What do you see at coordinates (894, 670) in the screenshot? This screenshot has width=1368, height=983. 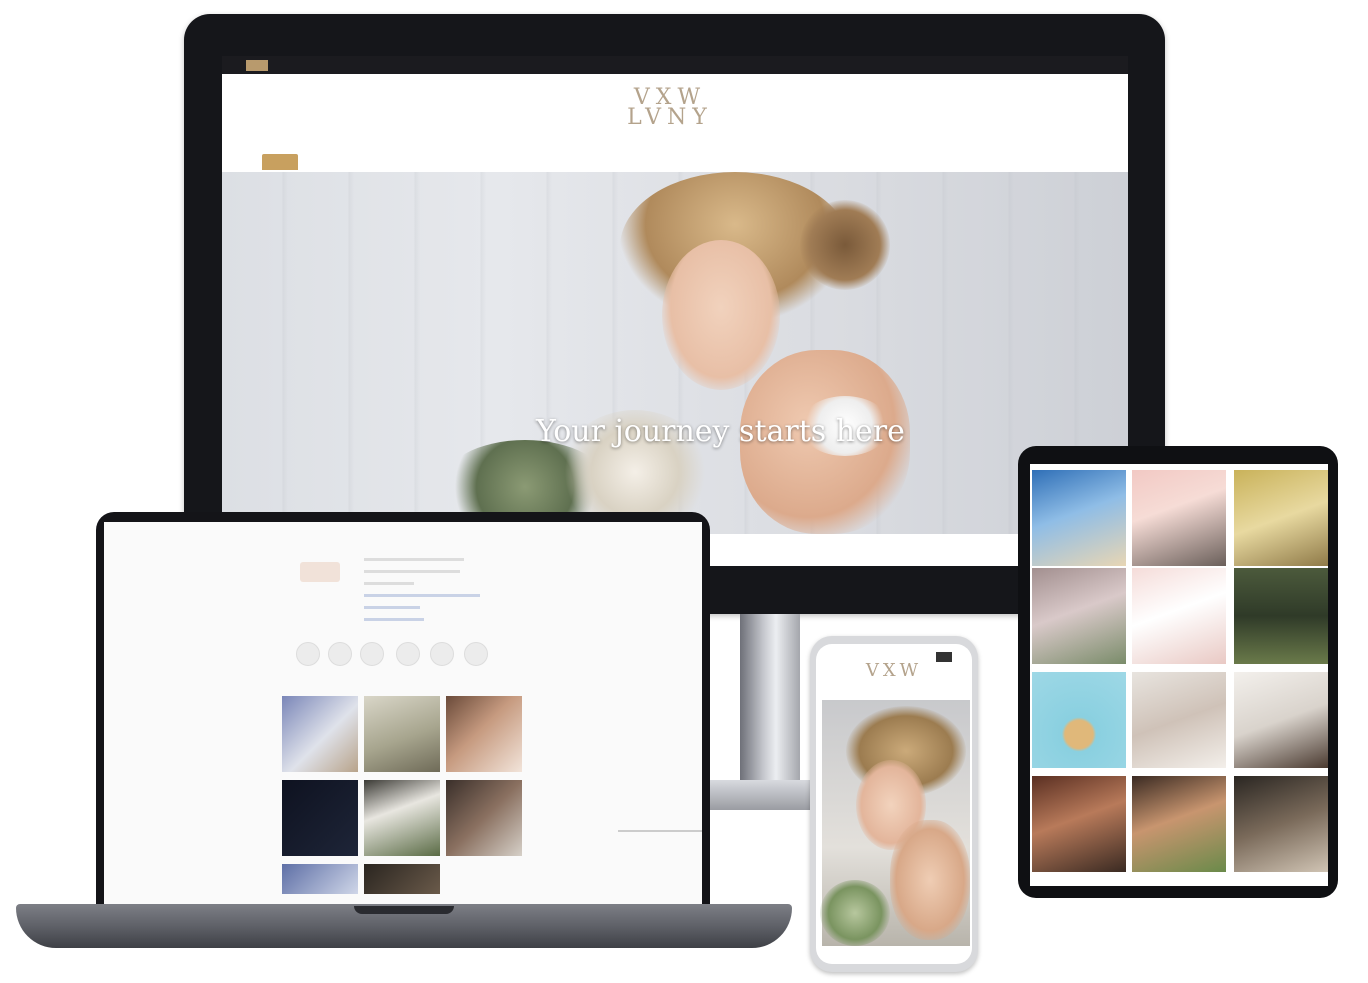 I see `phone-site-logo: VXW` at bounding box center [894, 670].